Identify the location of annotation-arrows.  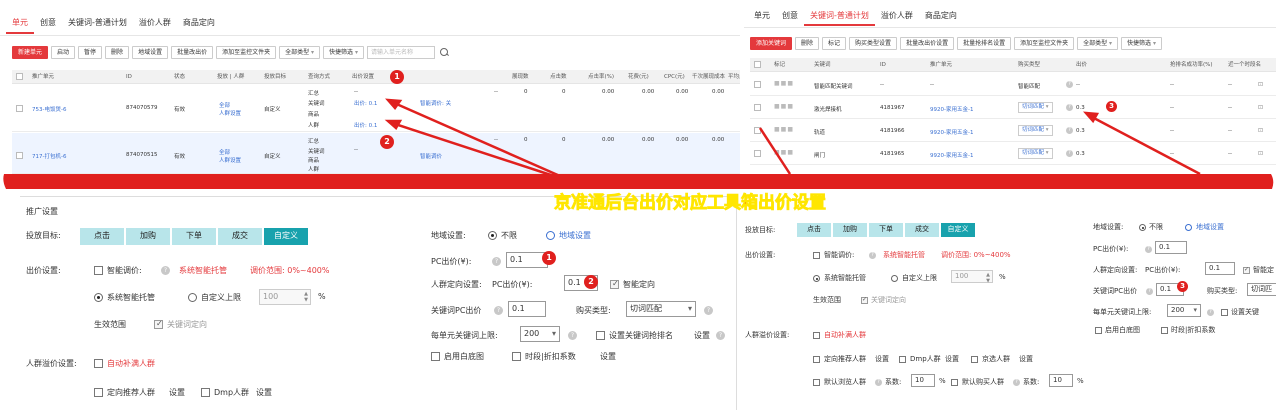
(792, 139).